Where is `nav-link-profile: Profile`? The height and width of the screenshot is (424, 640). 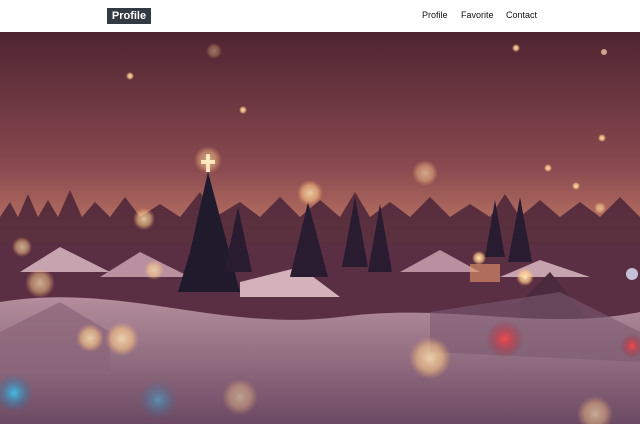
nav-link-profile: Profile is located at coordinates (435, 15).